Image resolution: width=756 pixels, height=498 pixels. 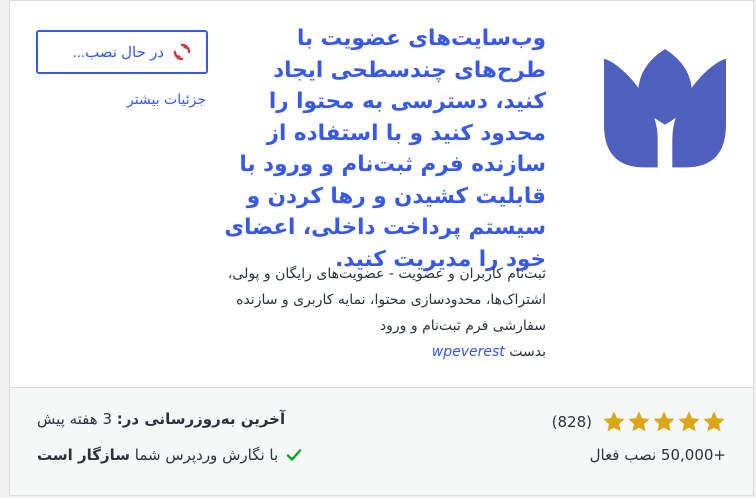 What do you see at coordinates (201, 419) in the screenshot?
I see `last-updated-label: آخرین به‌روزرسانی در:` at bounding box center [201, 419].